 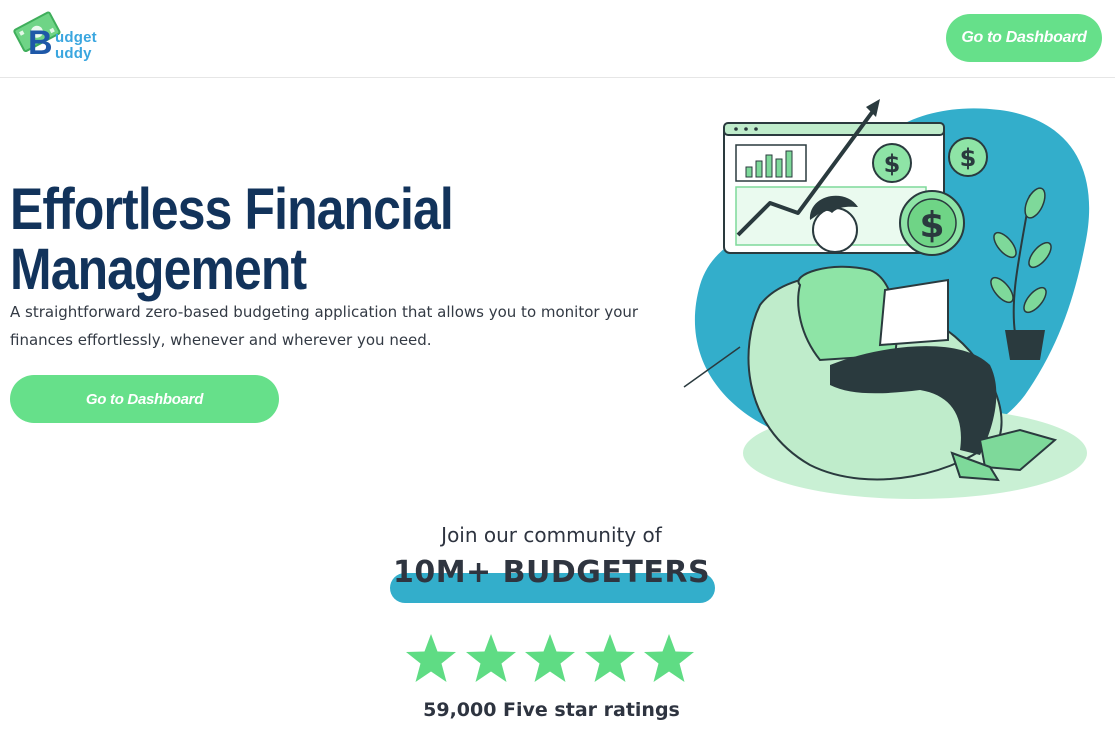 What do you see at coordinates (551, 535) in the screenshot?
I see `community-intro: Join our community of` at bounding box center [551, 535].